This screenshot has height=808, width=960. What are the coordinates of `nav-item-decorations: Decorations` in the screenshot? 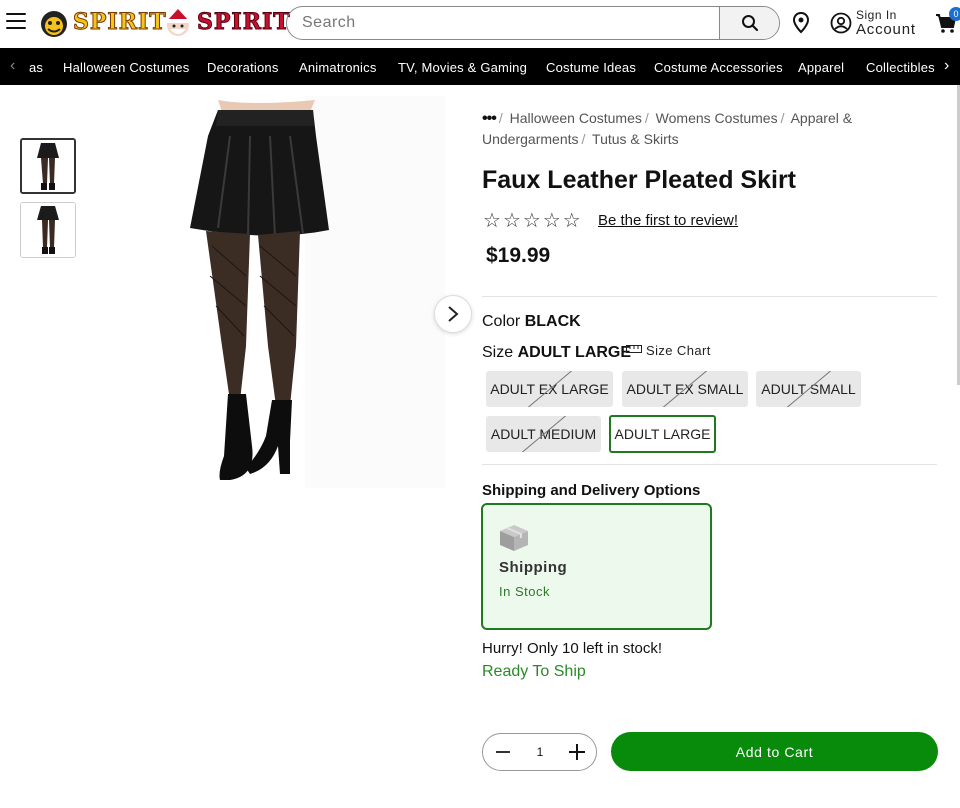 It's located at (243, 67).